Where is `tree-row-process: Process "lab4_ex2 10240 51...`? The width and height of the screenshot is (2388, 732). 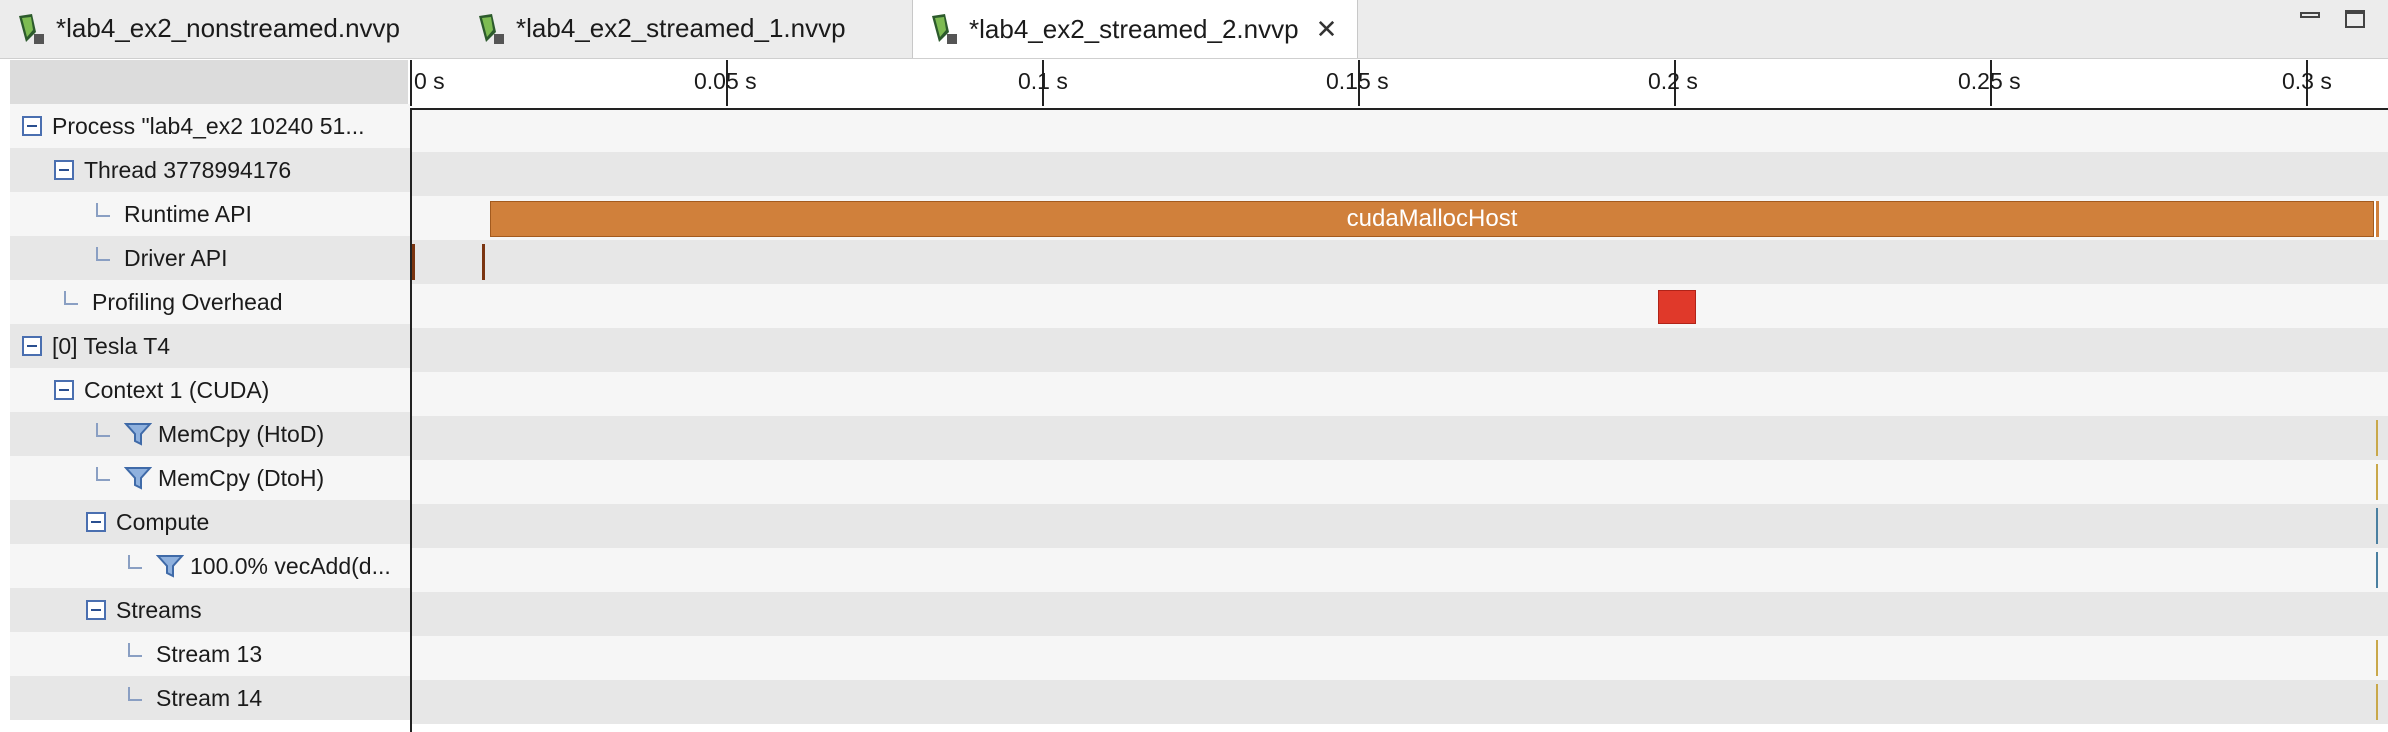
tree-row-process: Process "lab4_ex2 10240 51... is located at coordinates (215, 126).